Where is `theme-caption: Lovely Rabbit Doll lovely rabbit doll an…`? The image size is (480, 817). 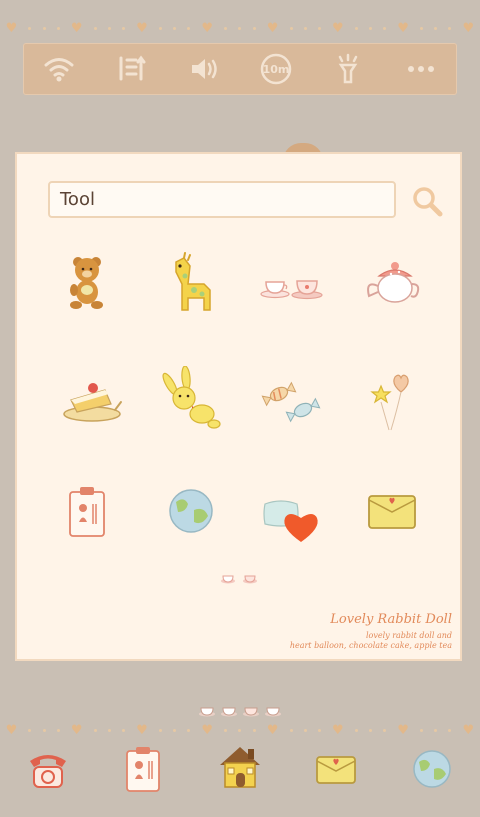 theme-caption: Lovely Rabbit Doll lovely rabbit doll an… is located at coordinates (371, 631).